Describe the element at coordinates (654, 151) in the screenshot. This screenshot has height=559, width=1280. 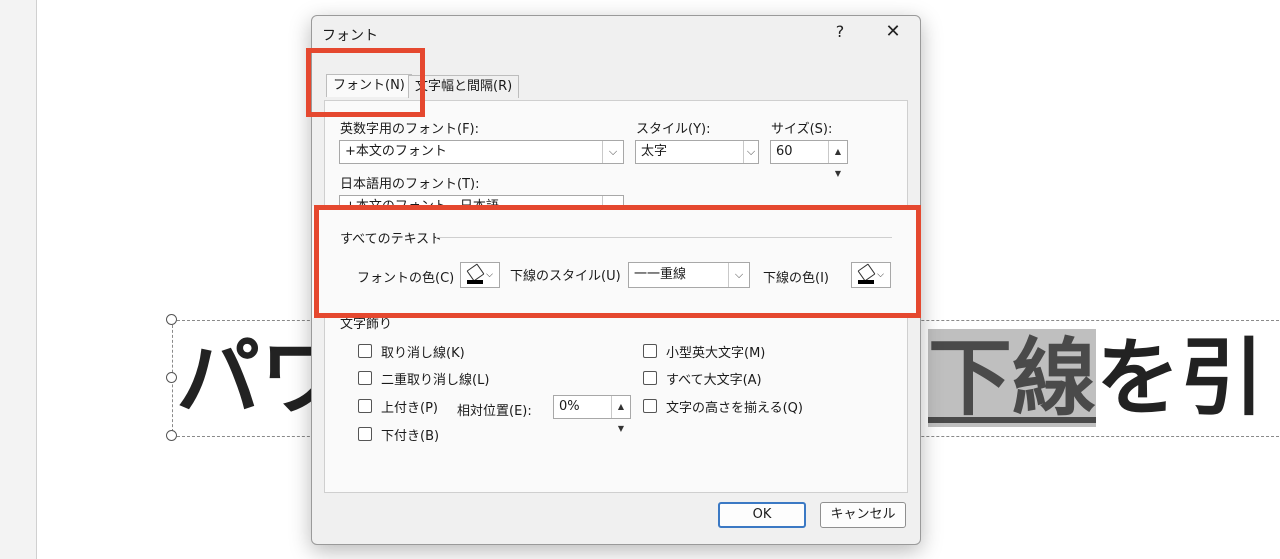
I see `style-value: 太字` at that location.